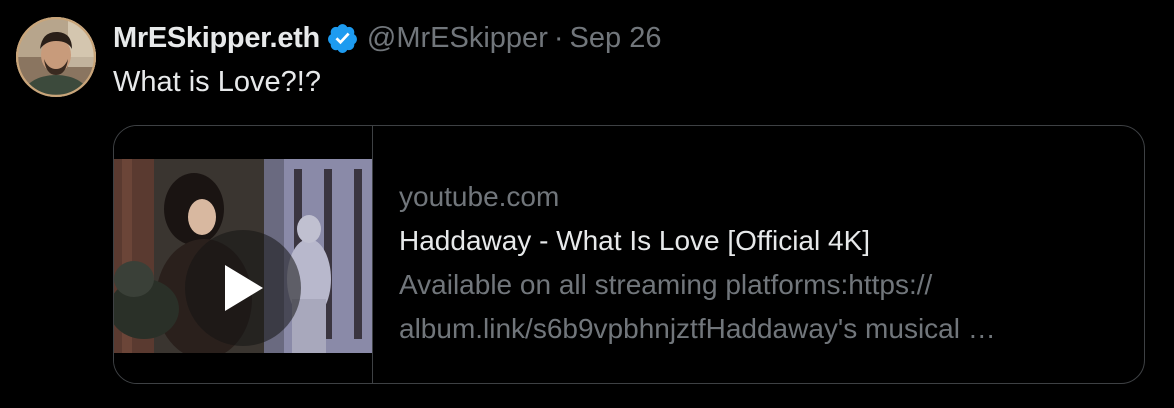  What do you see at coordinates (342, 38) in the screenshot?
I see `verified-badge-icon` at bounding box center [342, 38].